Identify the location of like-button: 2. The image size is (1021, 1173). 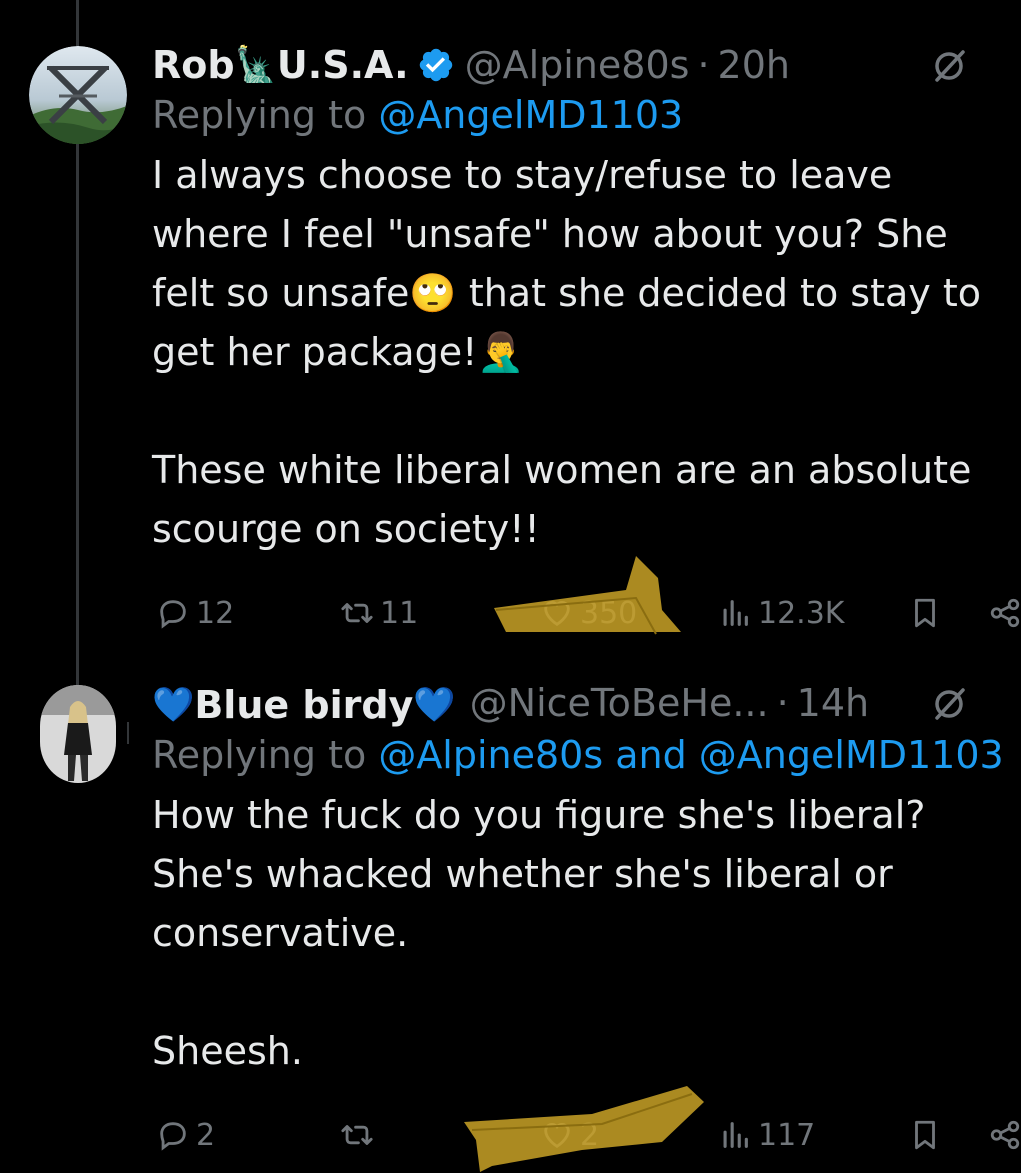
(569, 1135).